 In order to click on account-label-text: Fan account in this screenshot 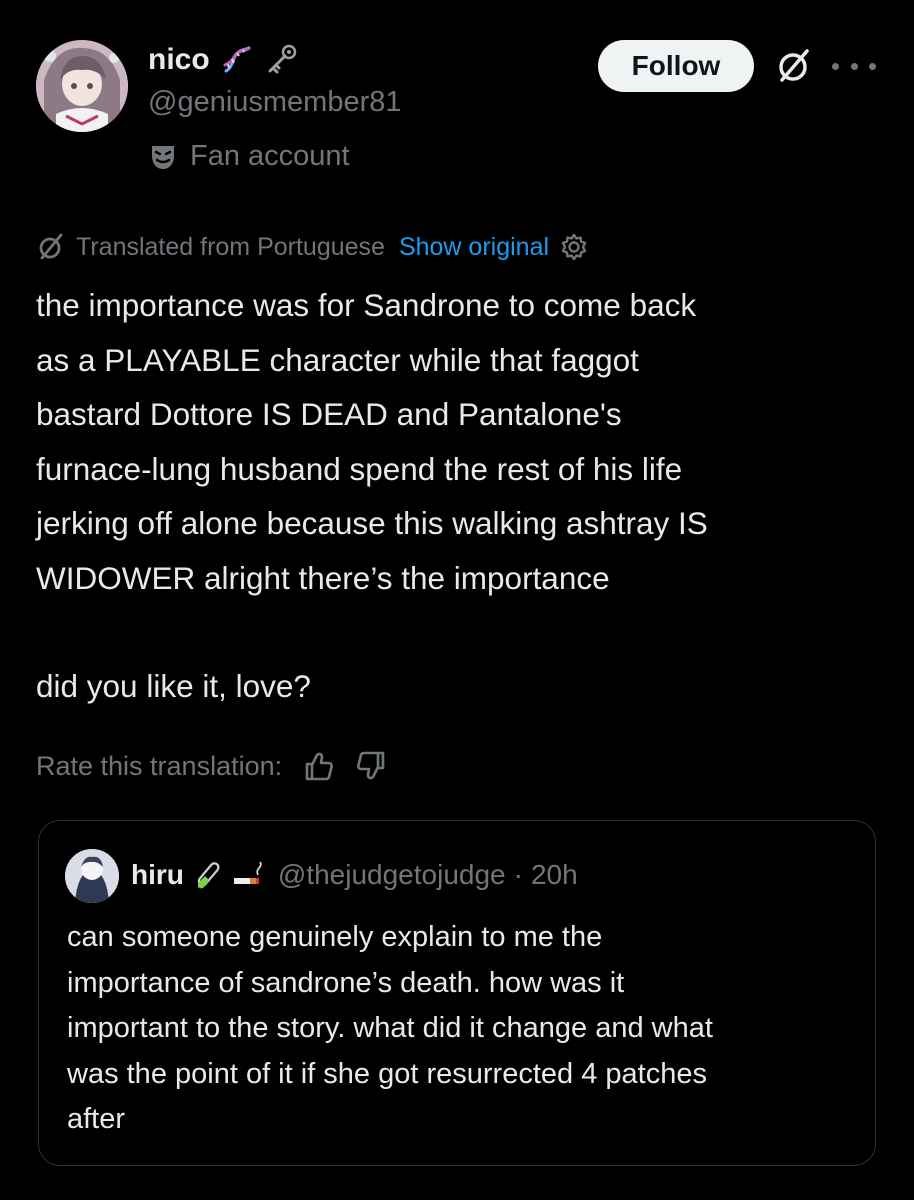, I will do `click(270, 156)`.